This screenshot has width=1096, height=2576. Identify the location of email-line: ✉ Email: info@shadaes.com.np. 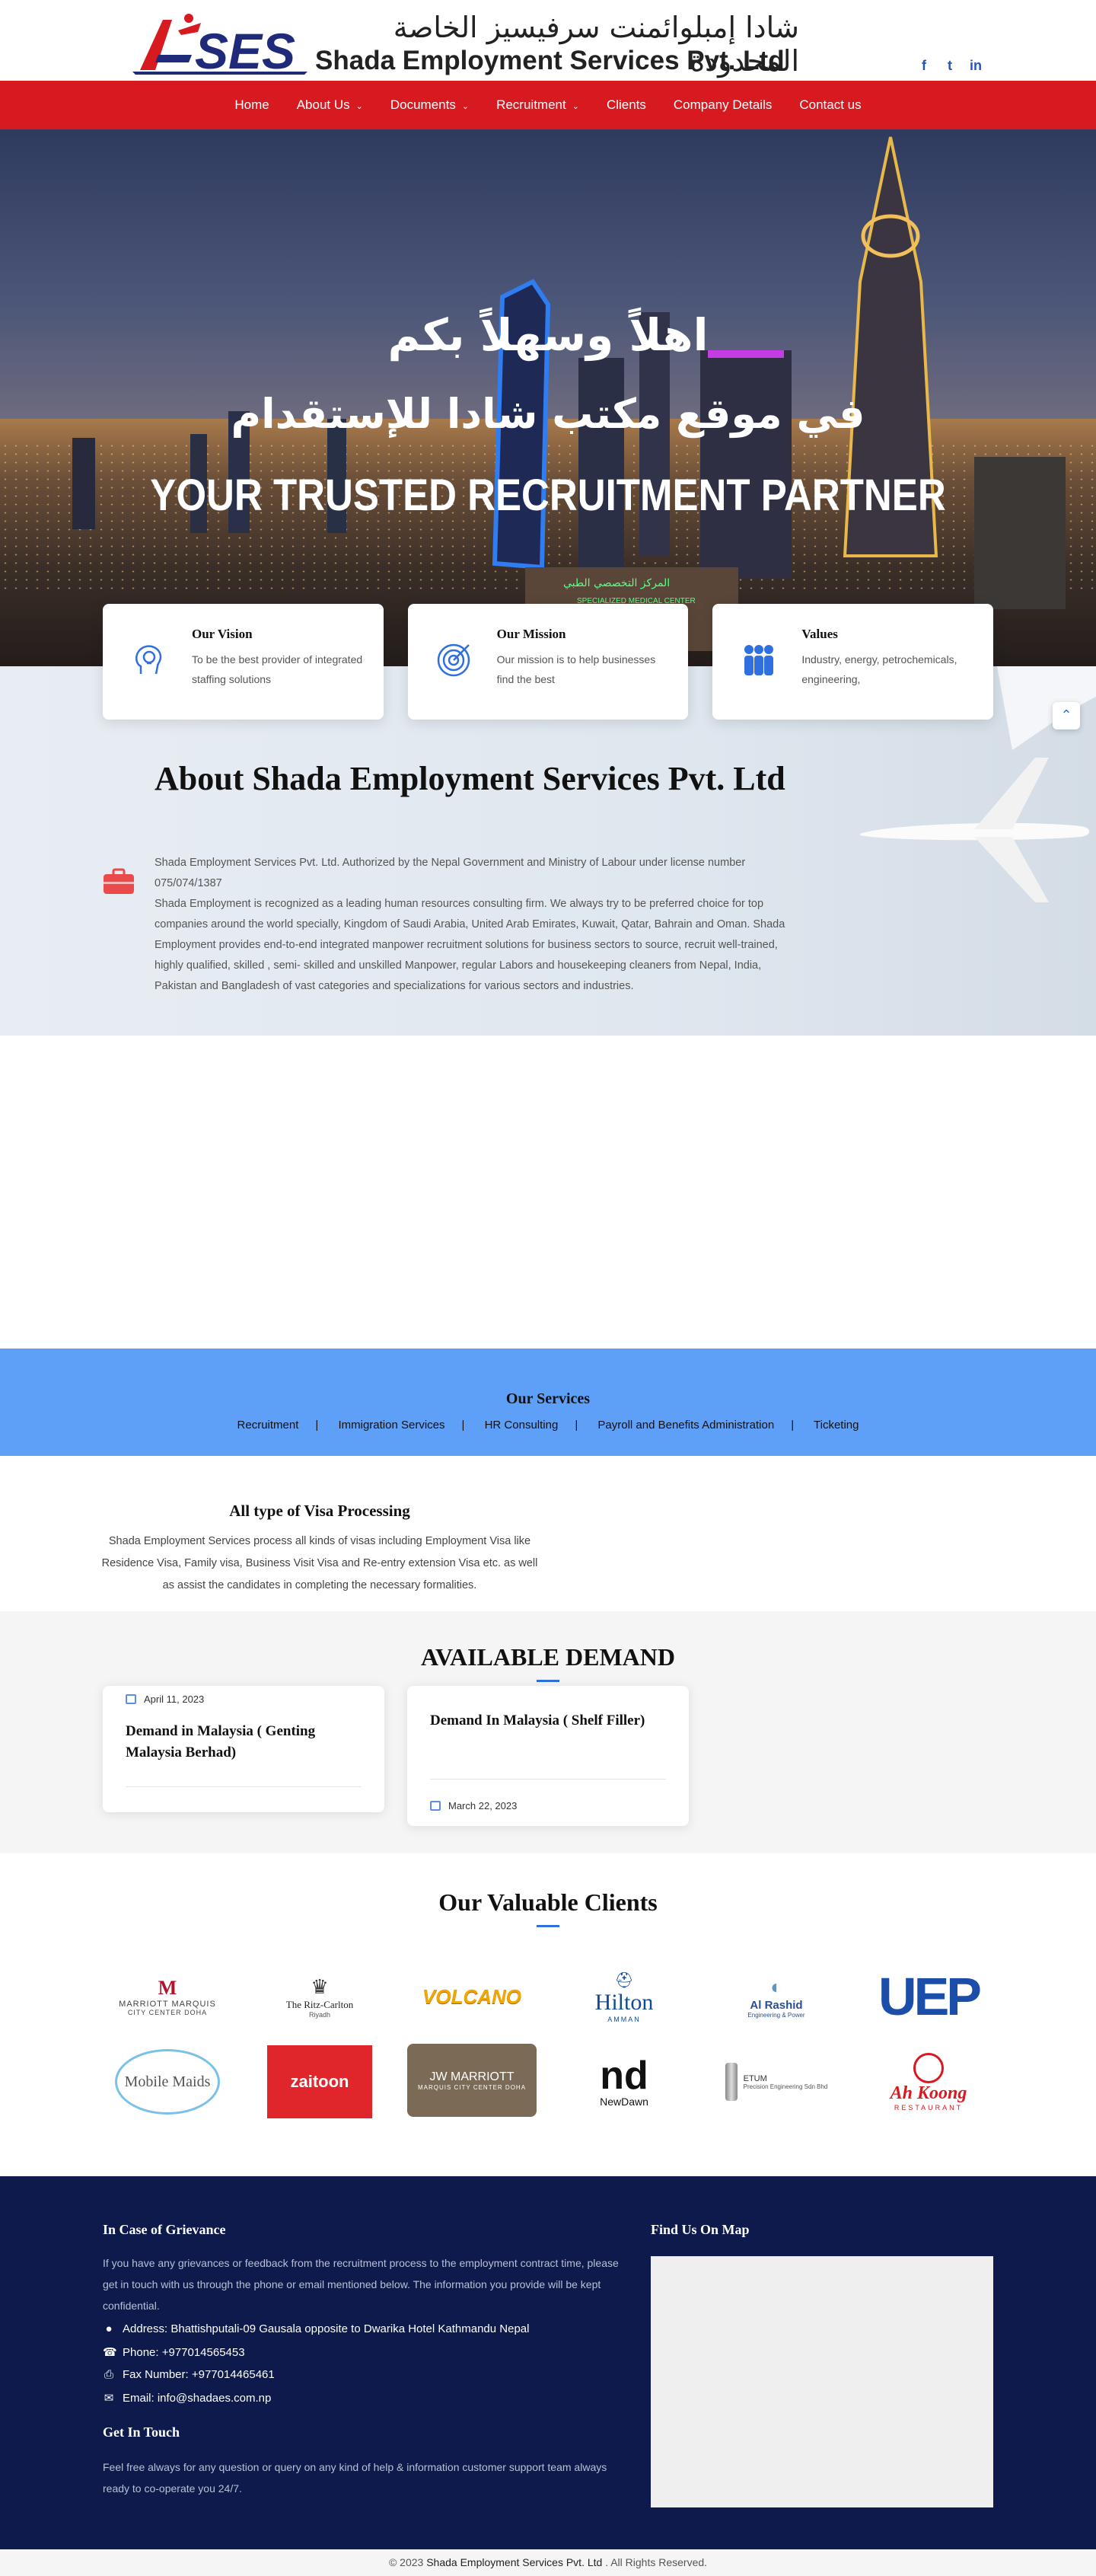
(187, 2398).